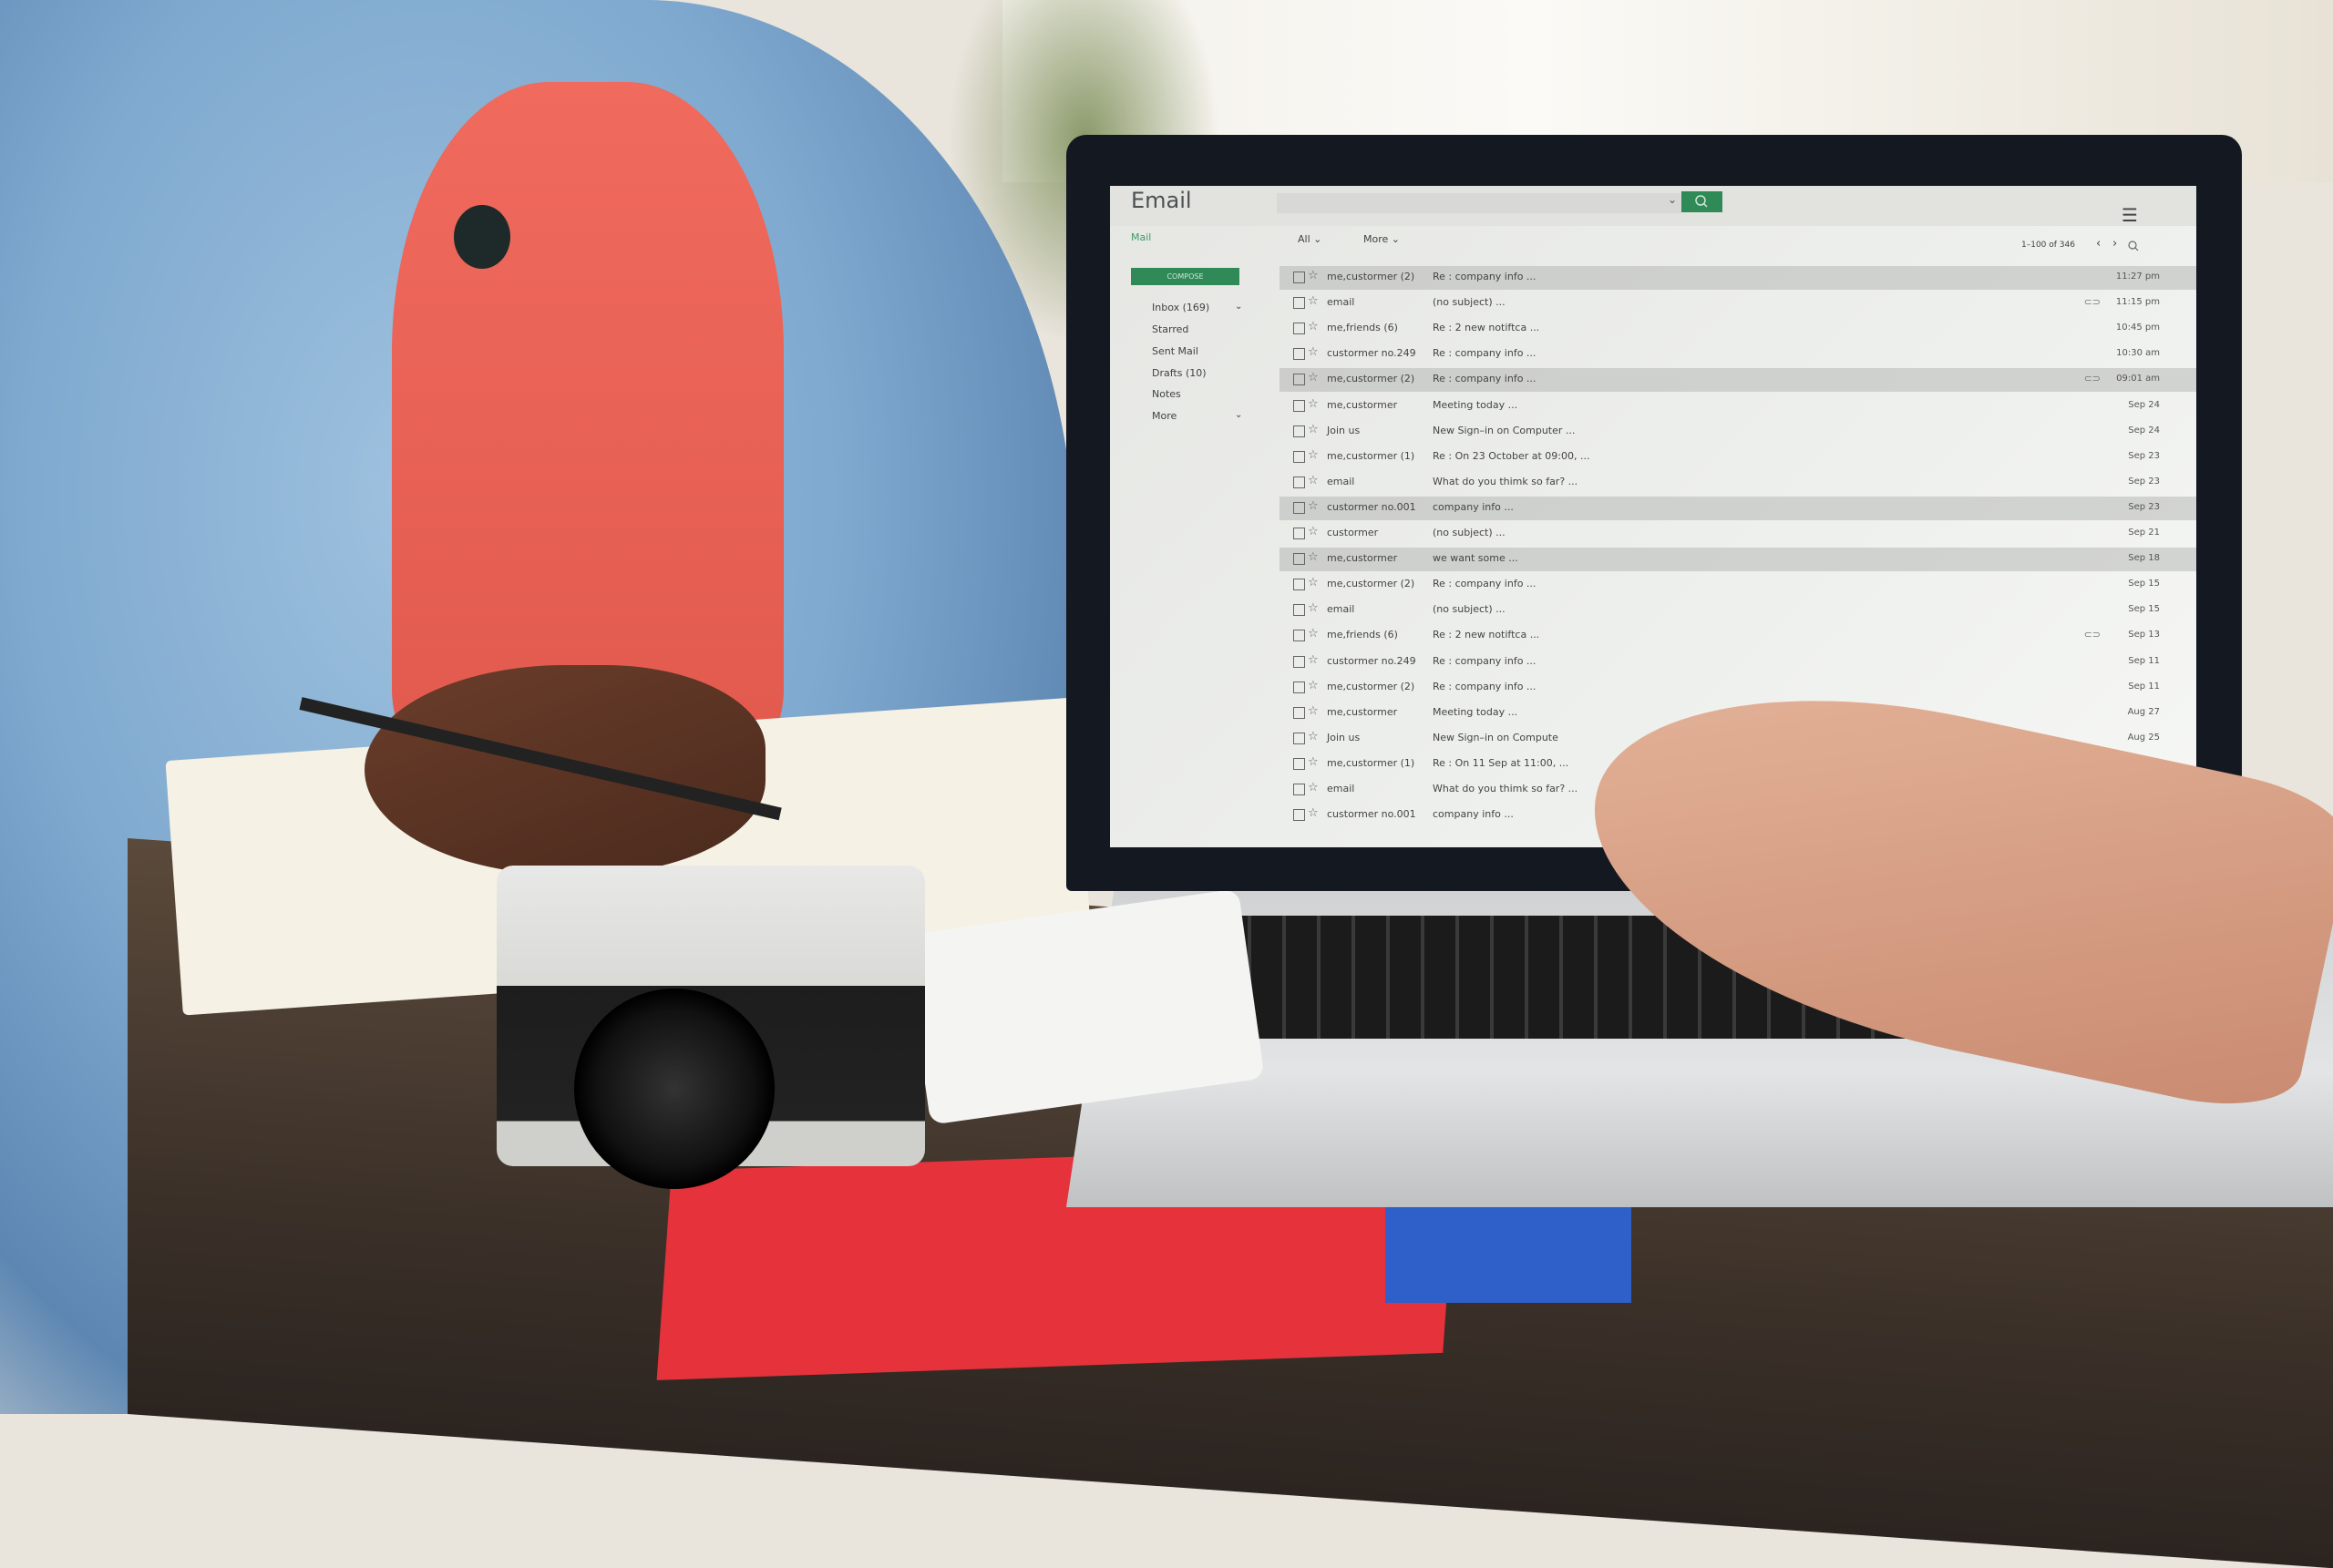 The height and width of the screenshot is (1568, 2333). What do you see at coordinates (1165, 416) in the screenshot?
I see `sidebar-item-more: More` at bounding box center [1165, 416].